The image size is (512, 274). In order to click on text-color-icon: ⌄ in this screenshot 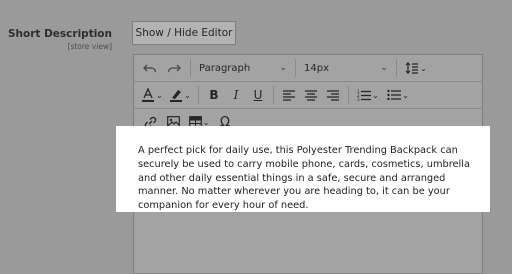, I will do `click(152, 95)`.